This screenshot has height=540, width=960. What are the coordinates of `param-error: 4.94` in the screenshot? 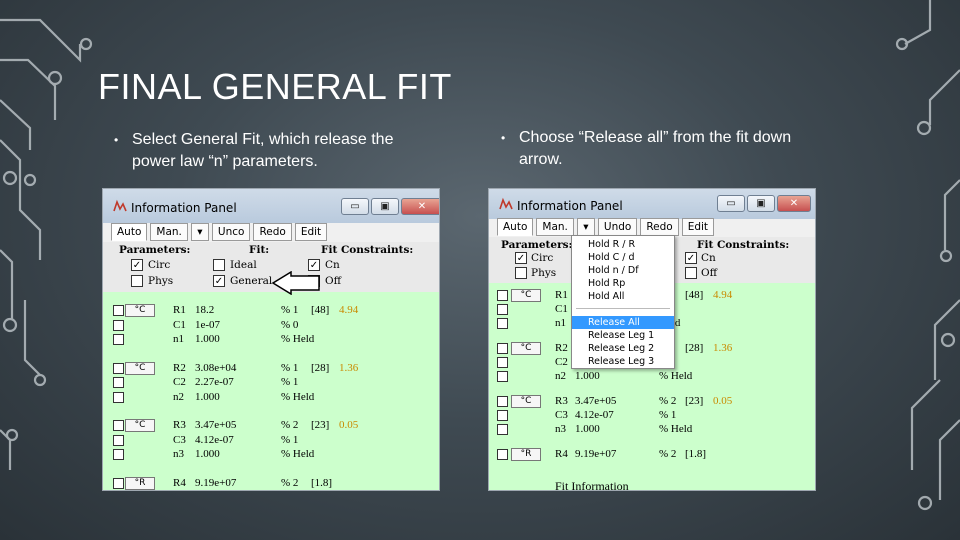 It's located at (349, 310).